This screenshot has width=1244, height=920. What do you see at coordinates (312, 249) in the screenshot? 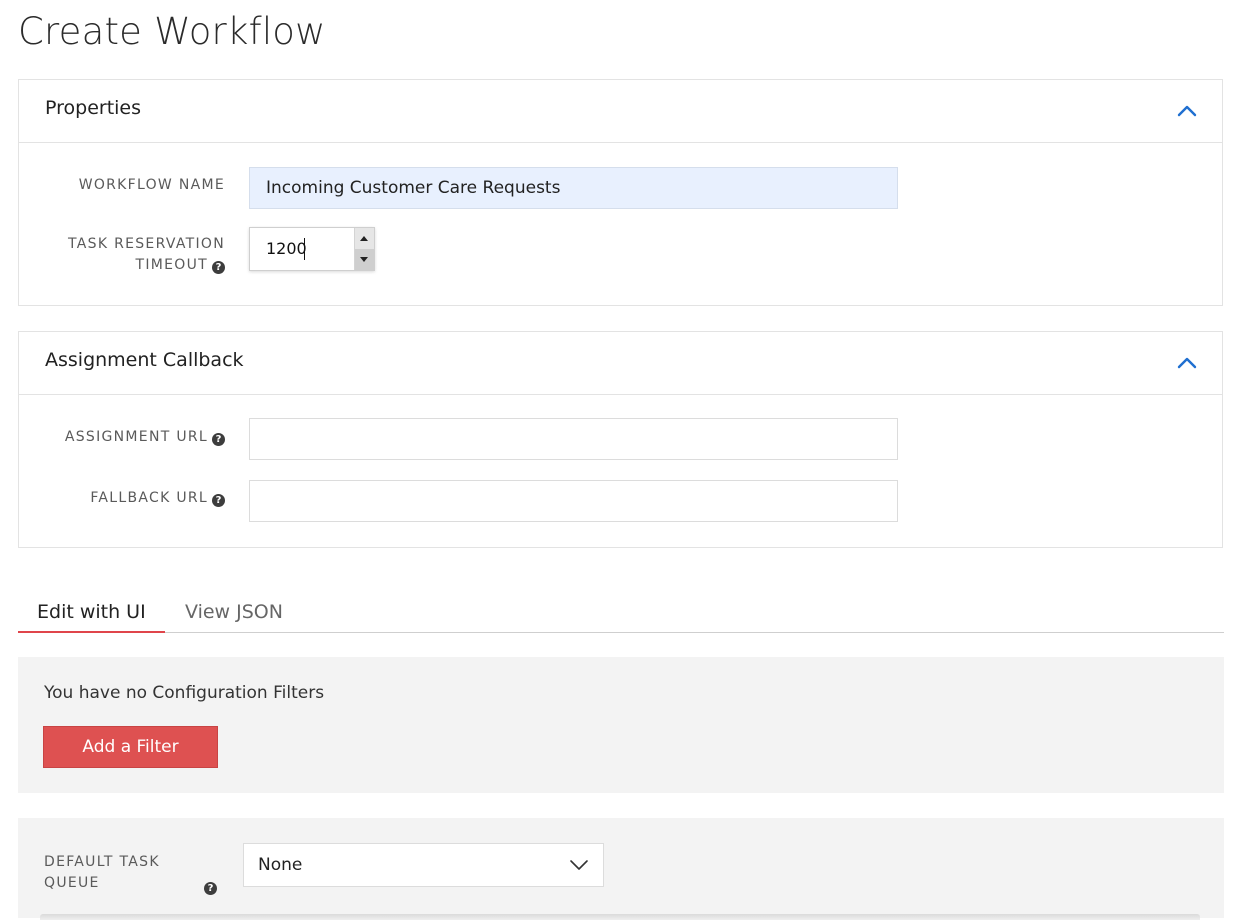
I see `task-reservation-timeout-stepper: 1200` at bounding box center [312, 249].